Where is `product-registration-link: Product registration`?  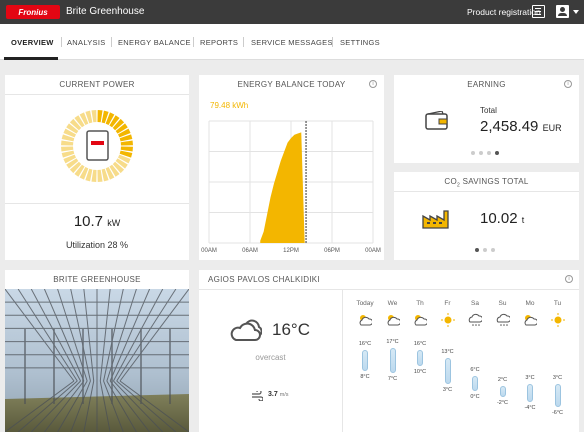 product-registration-link: Product registration is located at coordinates (504, 12).